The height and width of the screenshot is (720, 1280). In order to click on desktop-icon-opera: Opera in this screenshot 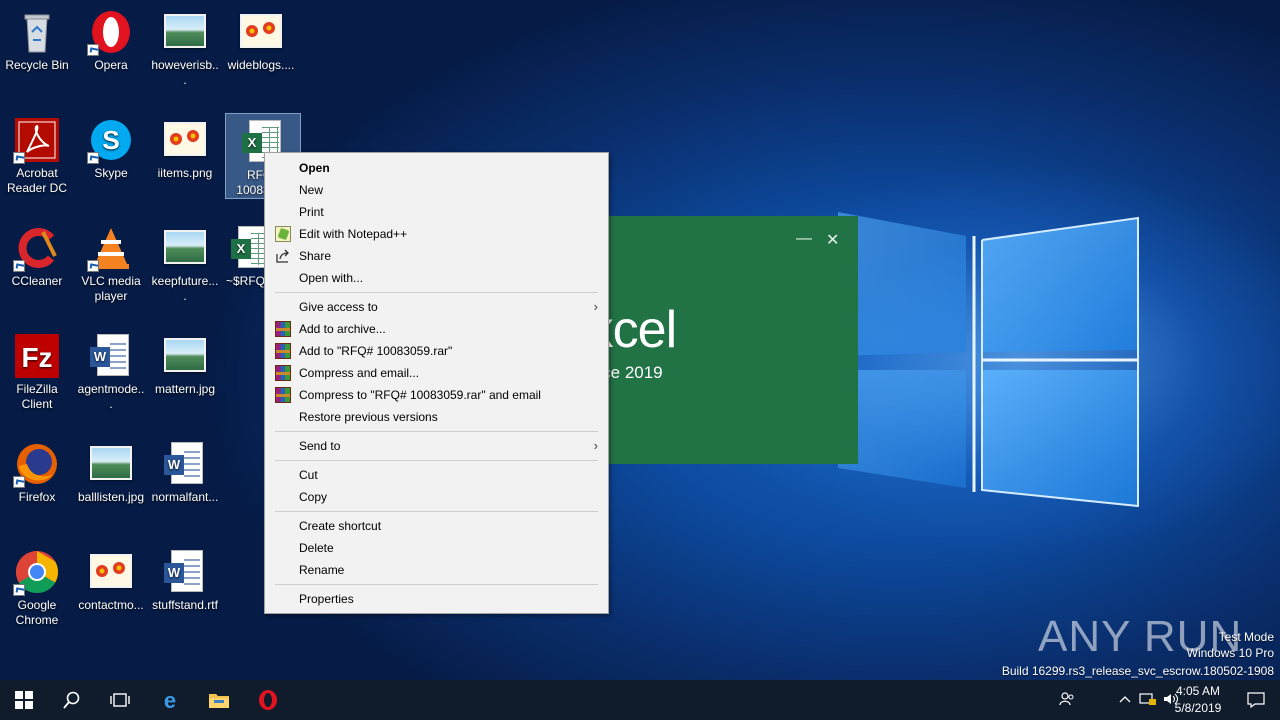, I will do `click(111, 38)`.